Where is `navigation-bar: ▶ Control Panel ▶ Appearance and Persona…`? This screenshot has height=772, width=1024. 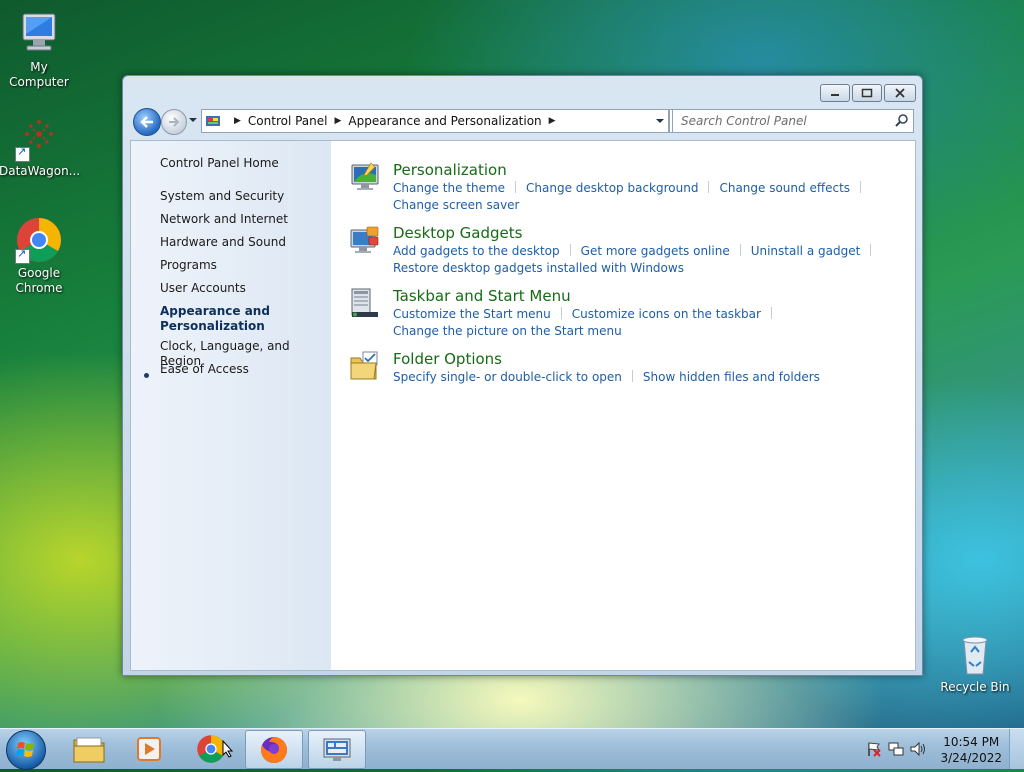
navigation-bar: ▶ Control Panel ▶ Appearance and Persona… is located at coordinates (523, 121).